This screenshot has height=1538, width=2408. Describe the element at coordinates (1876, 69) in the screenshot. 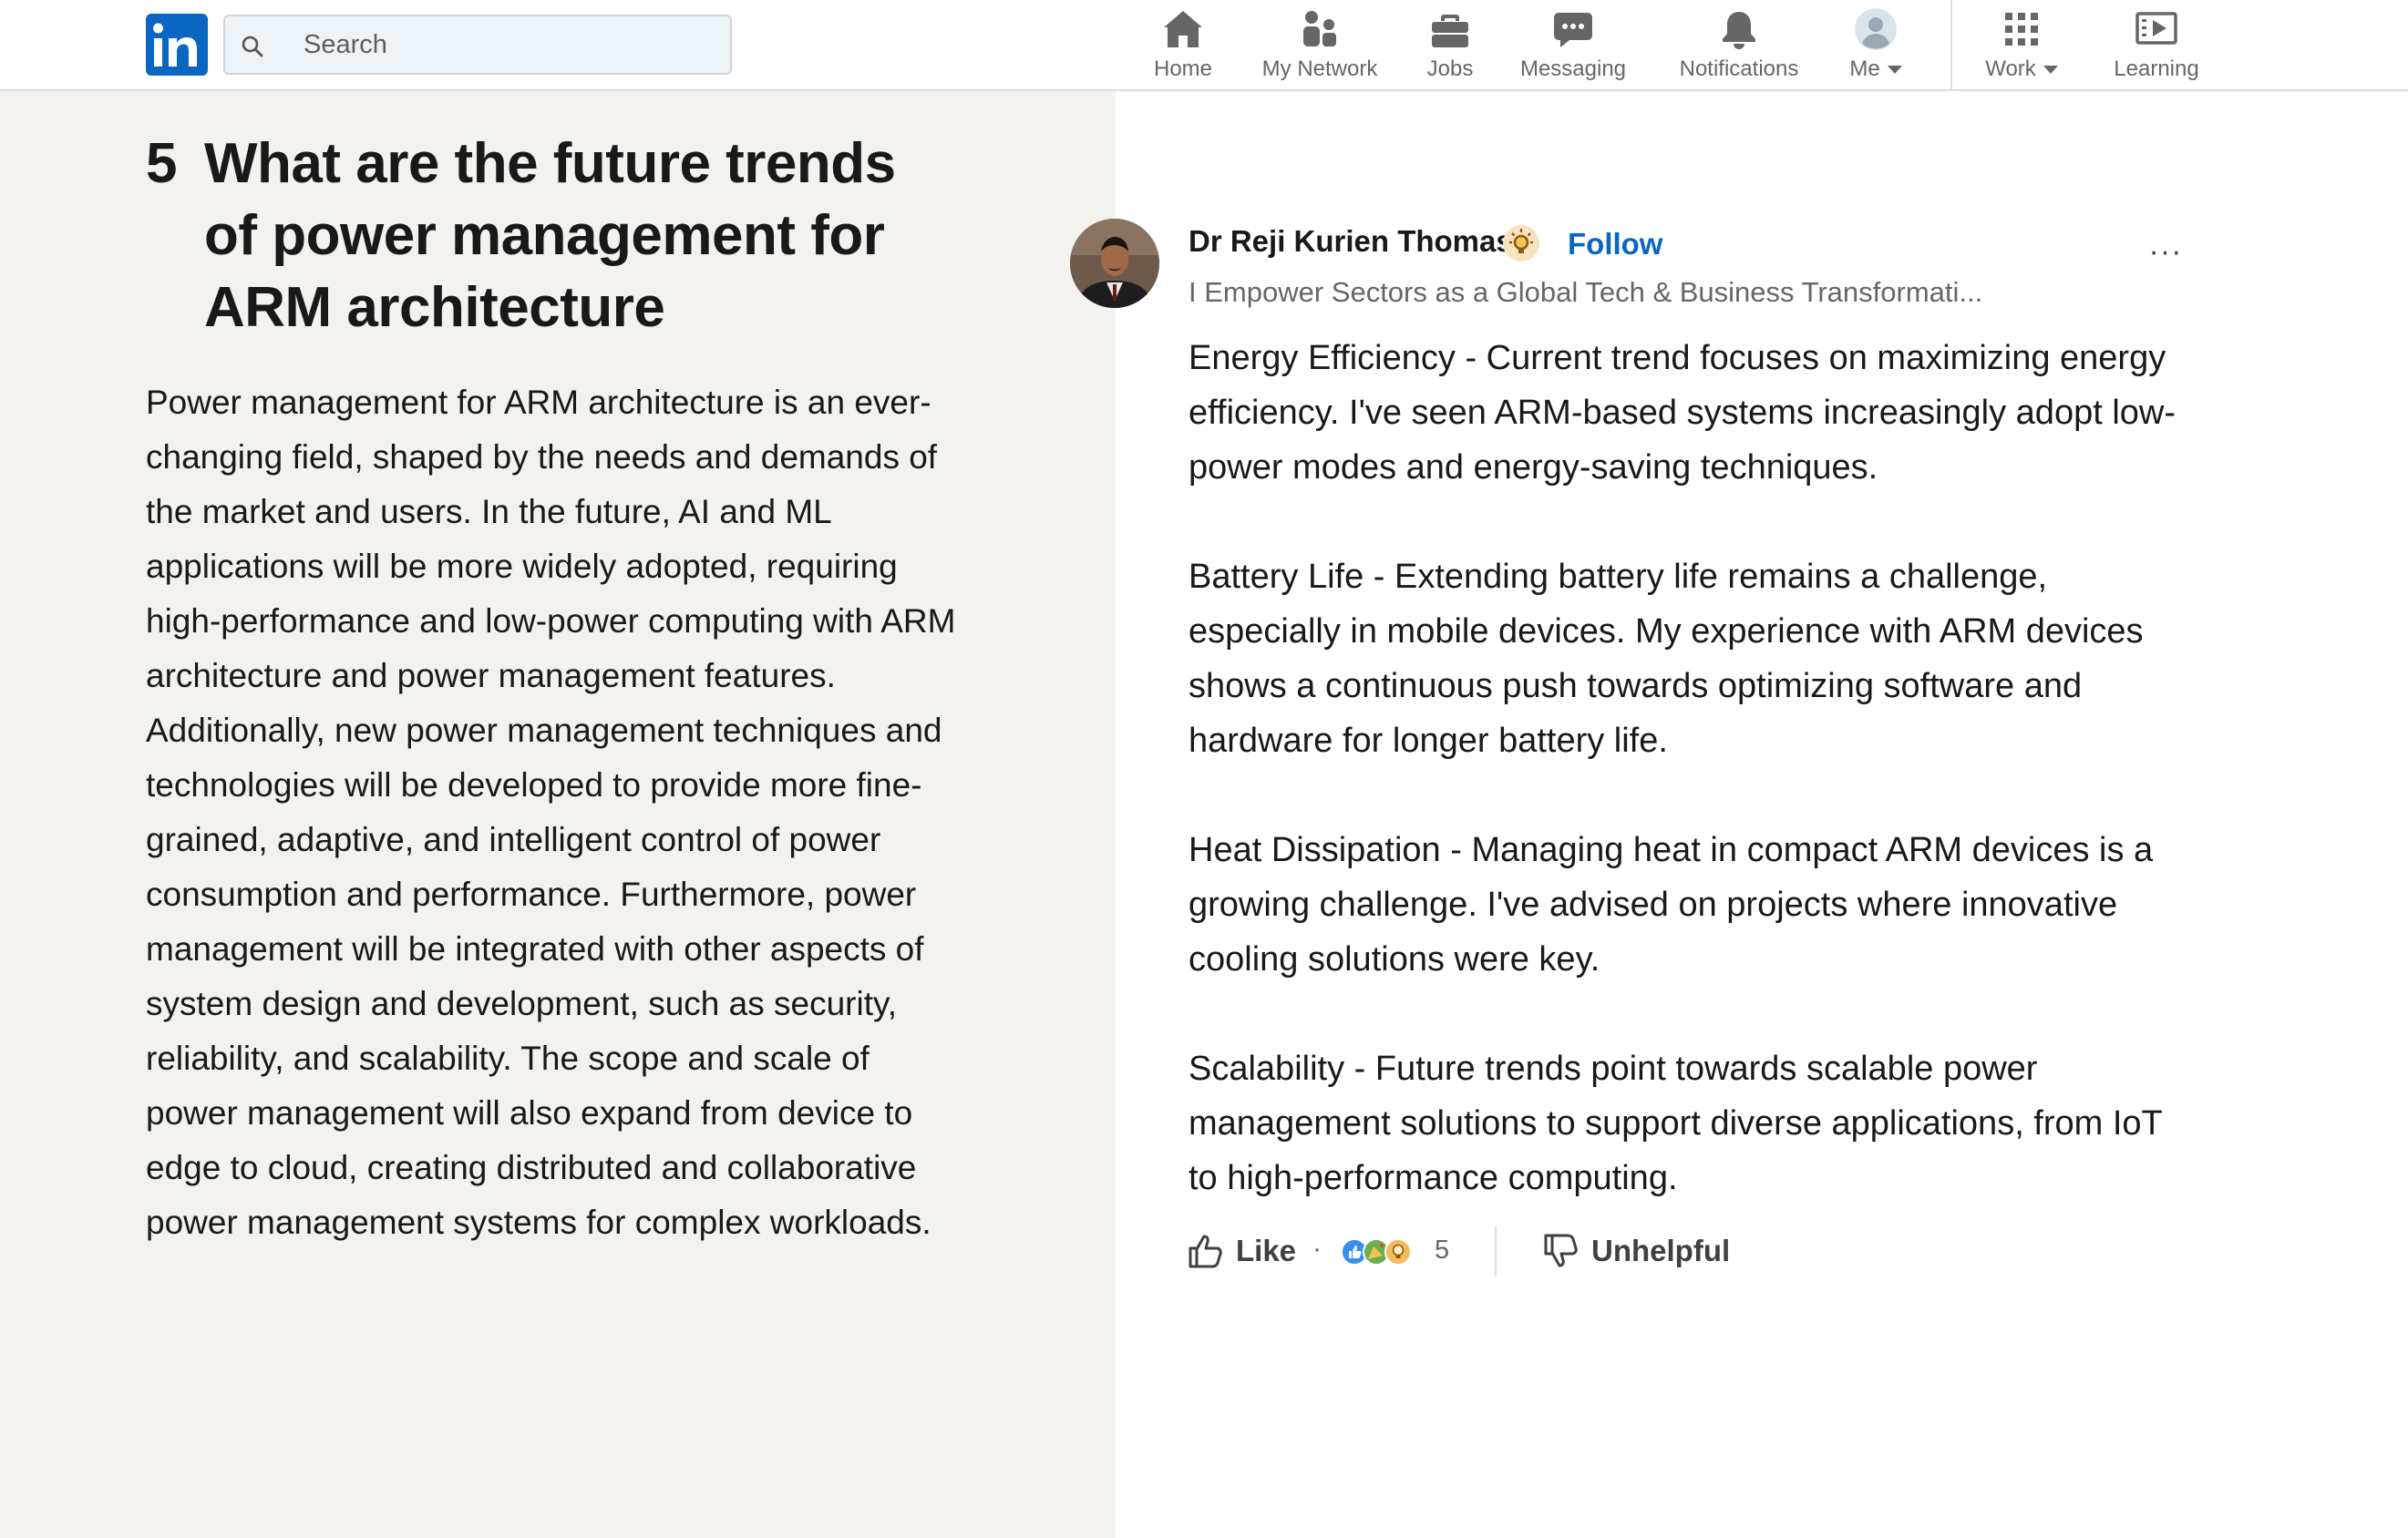

I see `nav-me-label: Me` at that location.